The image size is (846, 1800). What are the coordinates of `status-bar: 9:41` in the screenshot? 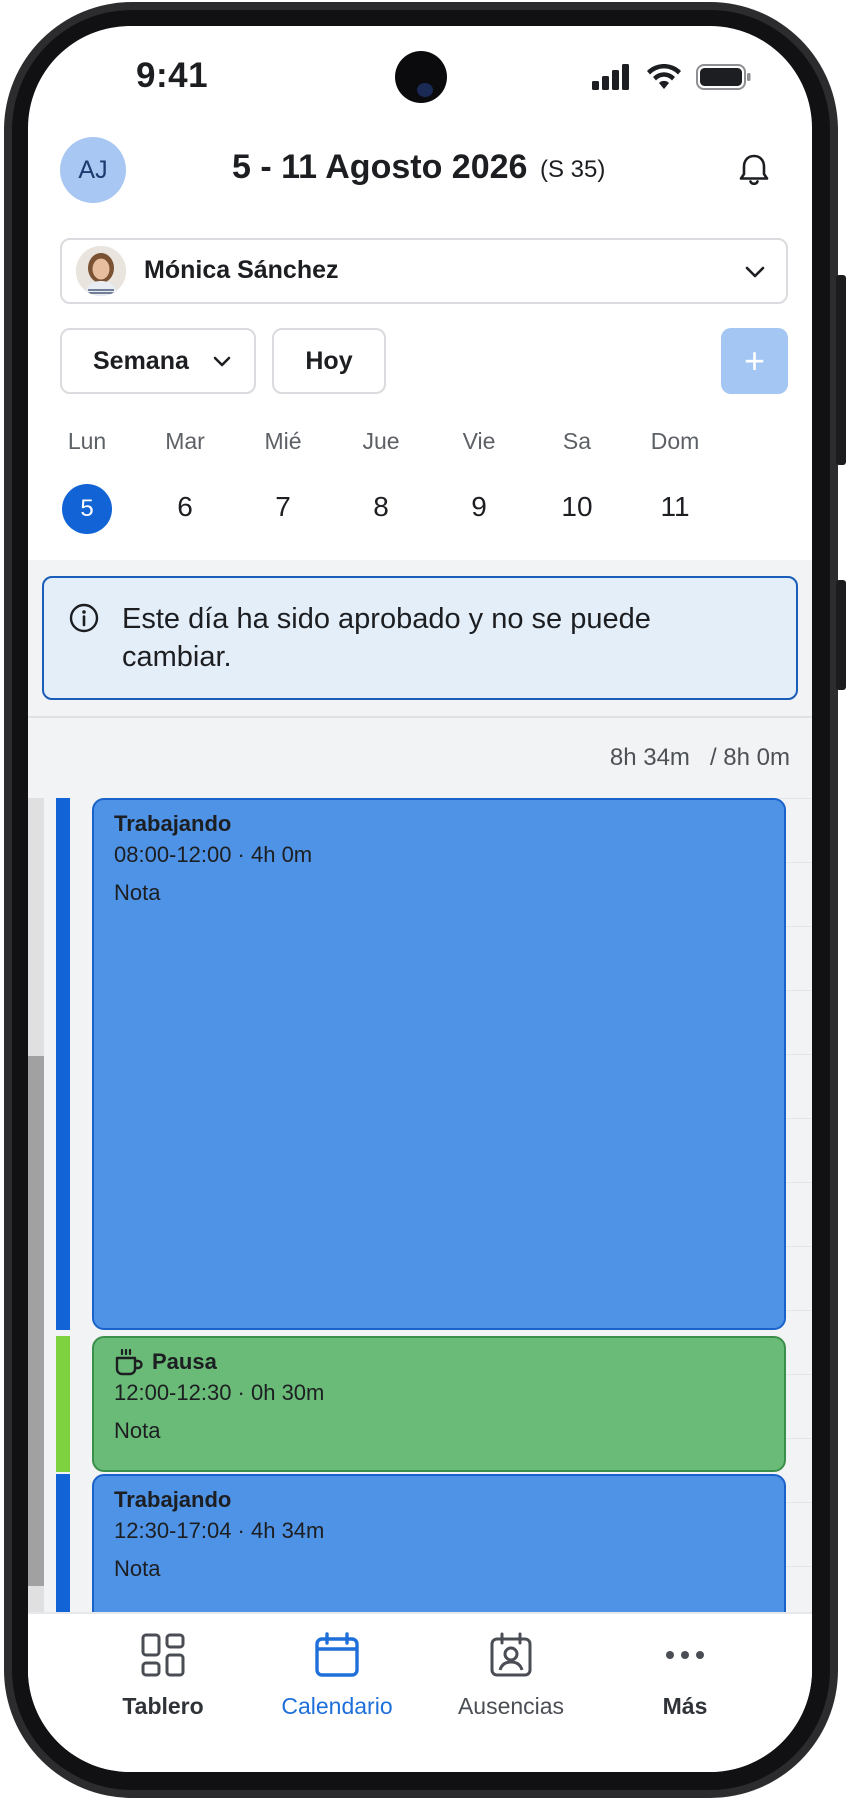 It's located at (420, 81).